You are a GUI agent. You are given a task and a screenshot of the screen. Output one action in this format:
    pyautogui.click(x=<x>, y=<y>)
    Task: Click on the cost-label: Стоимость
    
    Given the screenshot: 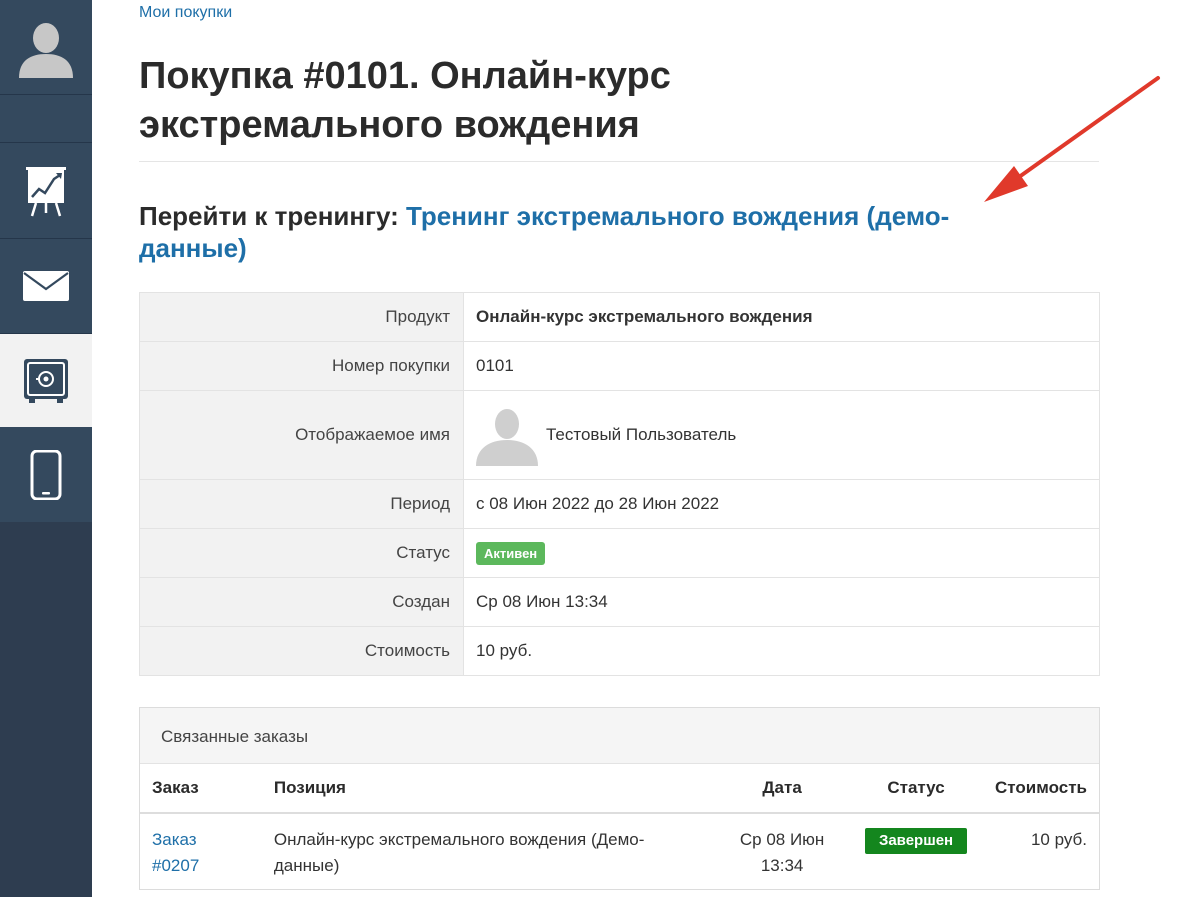 What is the action you would take?
    pyautogui.click(x=301, y=651)
    